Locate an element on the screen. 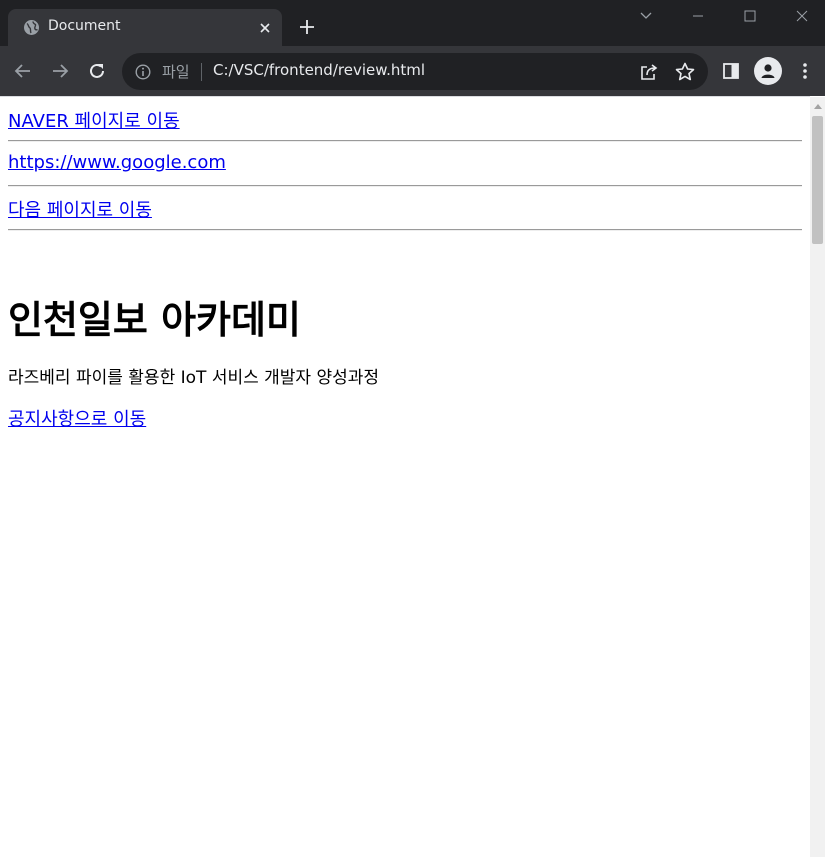  side-panel-icon is located at coordinates (731, 71).